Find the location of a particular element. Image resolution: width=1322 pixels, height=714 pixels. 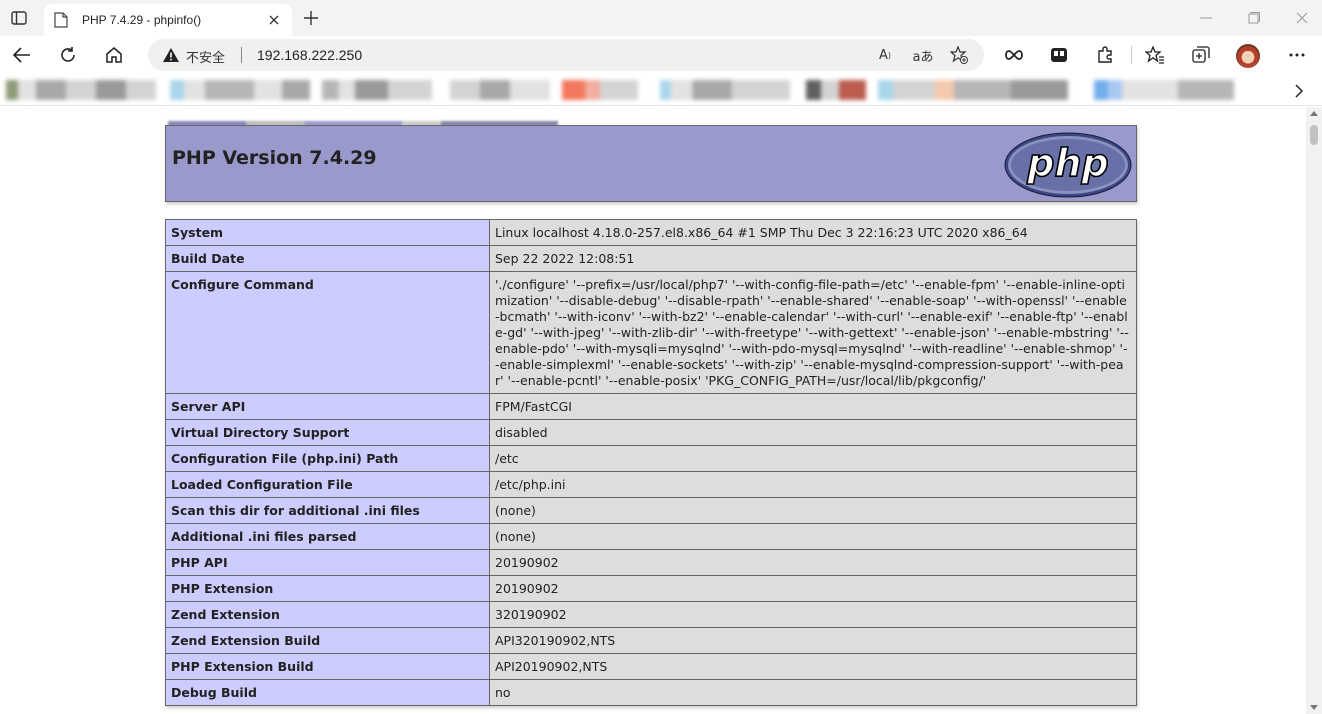

table-row: Additional .ini files parsed (none) is located at coordinates (651, 536).